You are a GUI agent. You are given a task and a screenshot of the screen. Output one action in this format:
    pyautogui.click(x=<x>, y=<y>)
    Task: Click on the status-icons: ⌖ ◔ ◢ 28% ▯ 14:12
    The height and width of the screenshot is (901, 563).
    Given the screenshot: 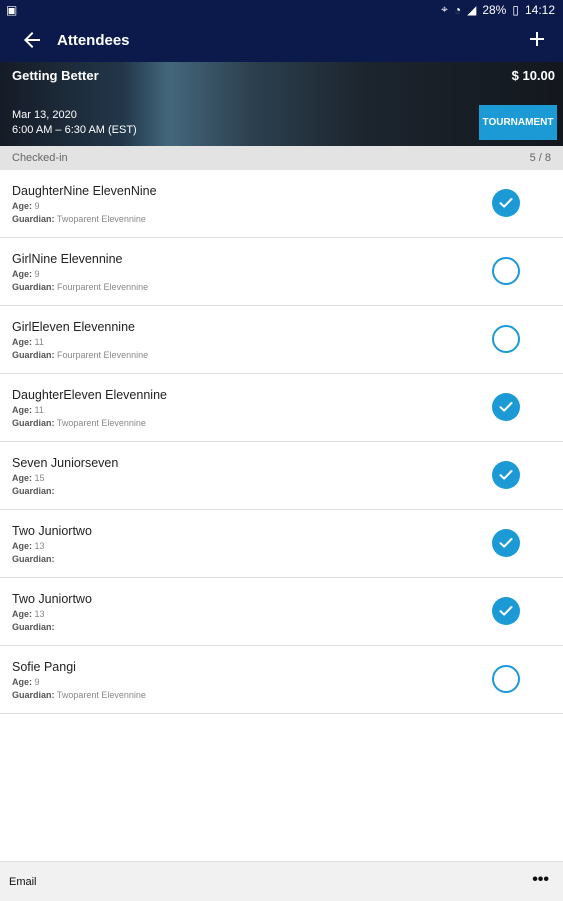 What is the action you would take?
    pyautogui.click(x=498, y=9)
    